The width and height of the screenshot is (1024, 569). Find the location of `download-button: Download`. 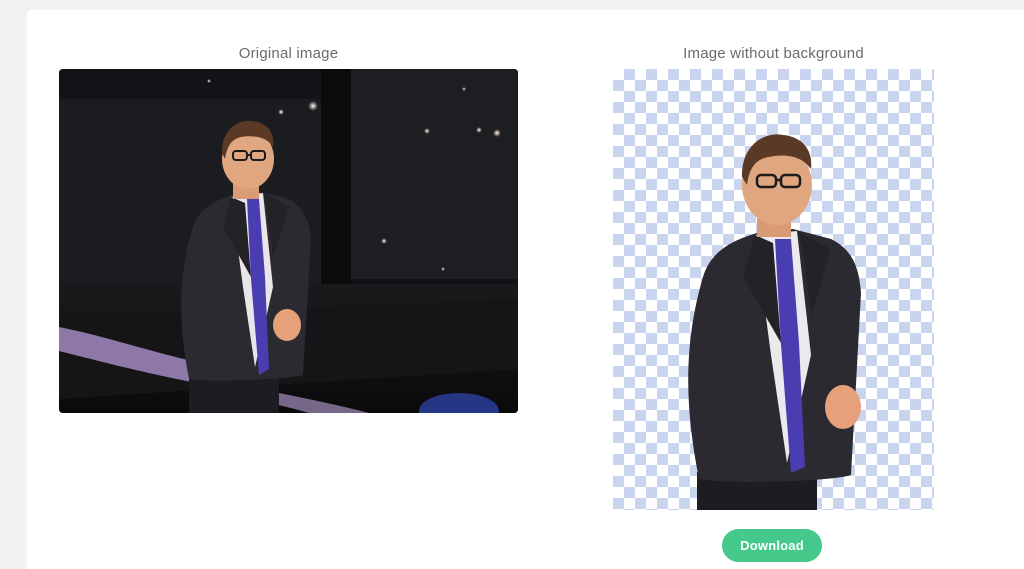

download-button: Download is located at coordinates (772, 545).